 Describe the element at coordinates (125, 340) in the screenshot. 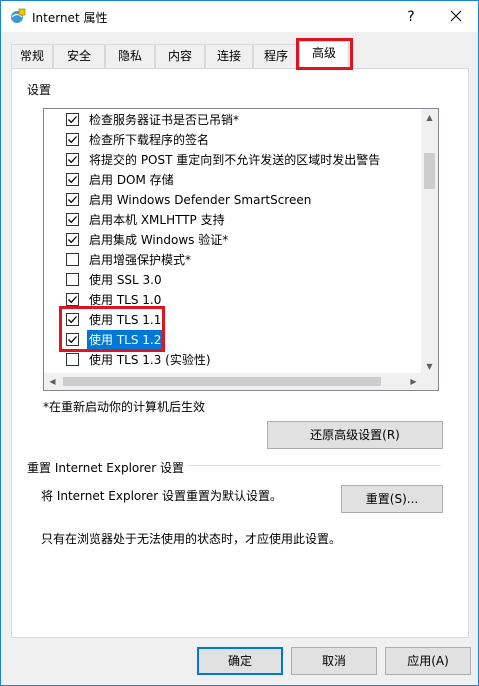

I see `setting-label-selected: 使用 TLS 1.2` at that location.